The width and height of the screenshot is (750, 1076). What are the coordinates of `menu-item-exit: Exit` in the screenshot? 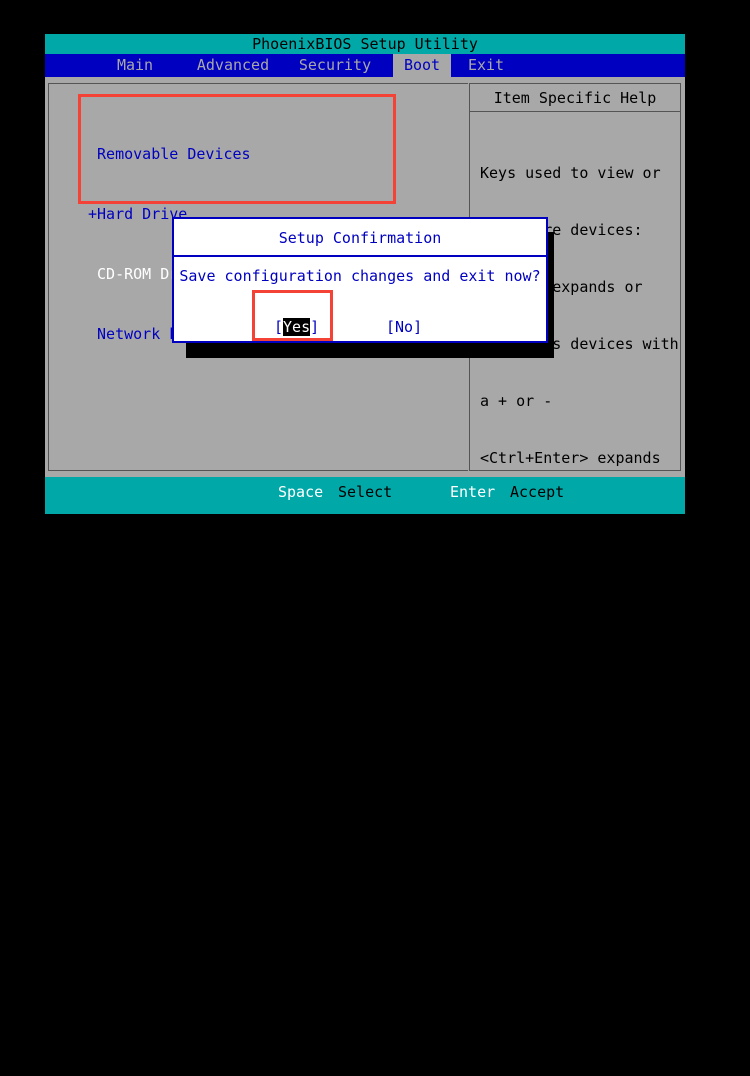 It's located at (486, 65).